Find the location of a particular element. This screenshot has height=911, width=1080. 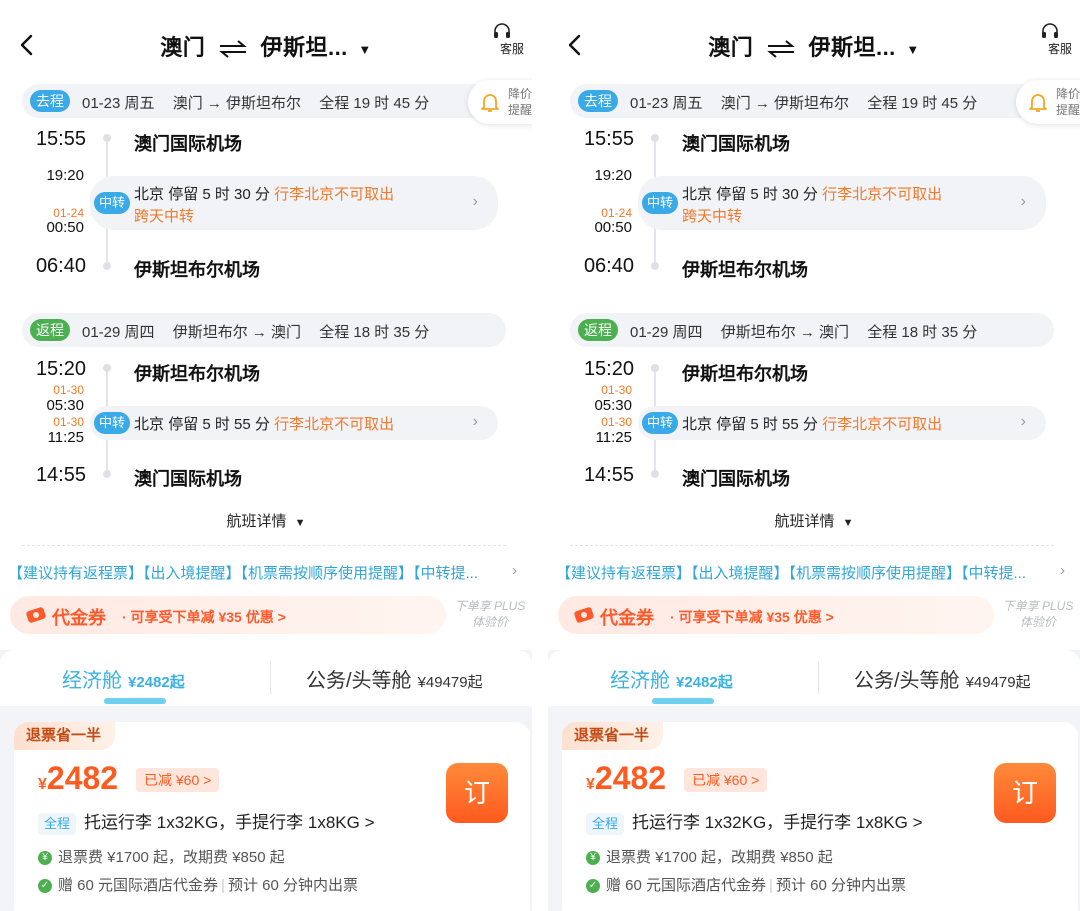

return-arr-time: 14:55 is located at coordinates (608, 475).